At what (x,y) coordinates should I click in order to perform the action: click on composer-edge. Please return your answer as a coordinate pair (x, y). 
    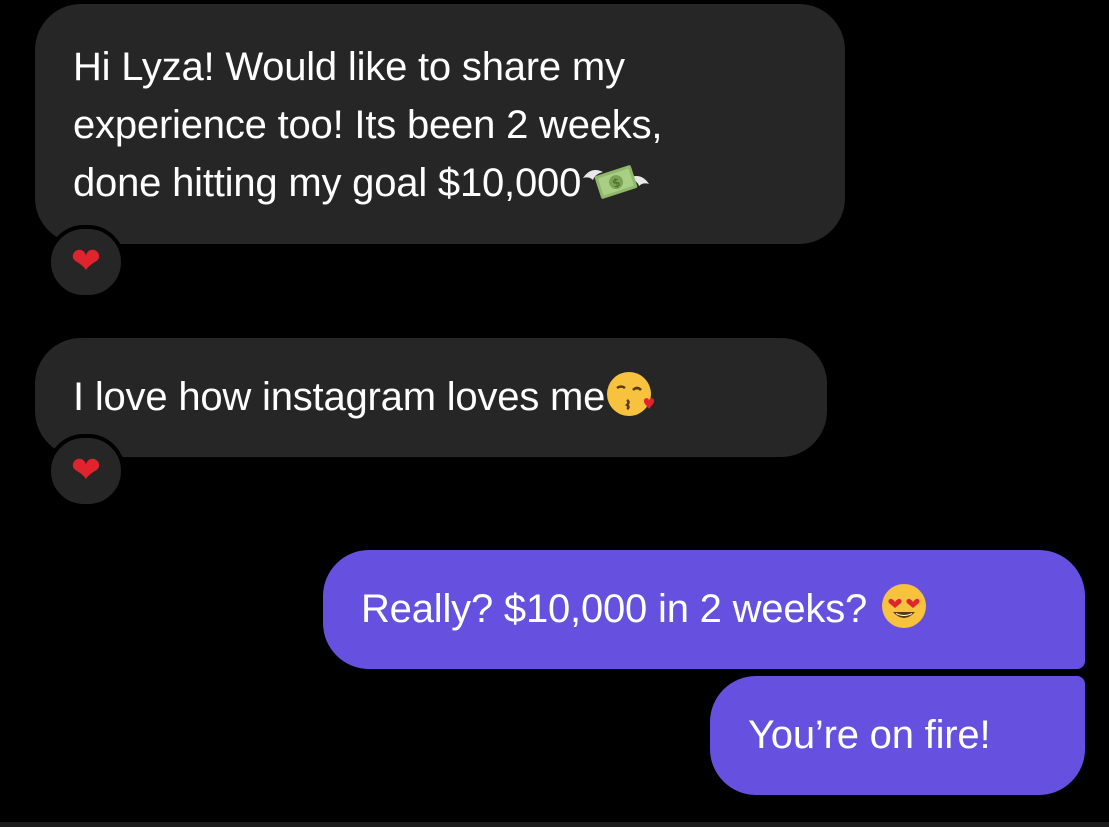
    Looking at the image, I should click on (554, 824).